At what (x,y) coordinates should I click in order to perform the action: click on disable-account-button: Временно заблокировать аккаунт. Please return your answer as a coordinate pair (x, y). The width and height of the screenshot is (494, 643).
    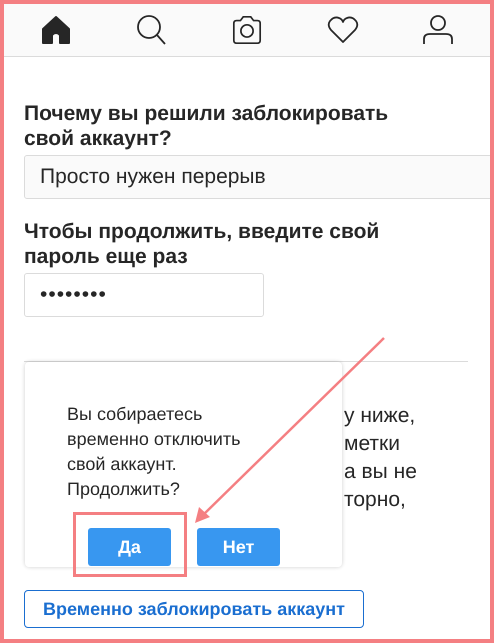
    Looking at the image, I should click on (194, 609).